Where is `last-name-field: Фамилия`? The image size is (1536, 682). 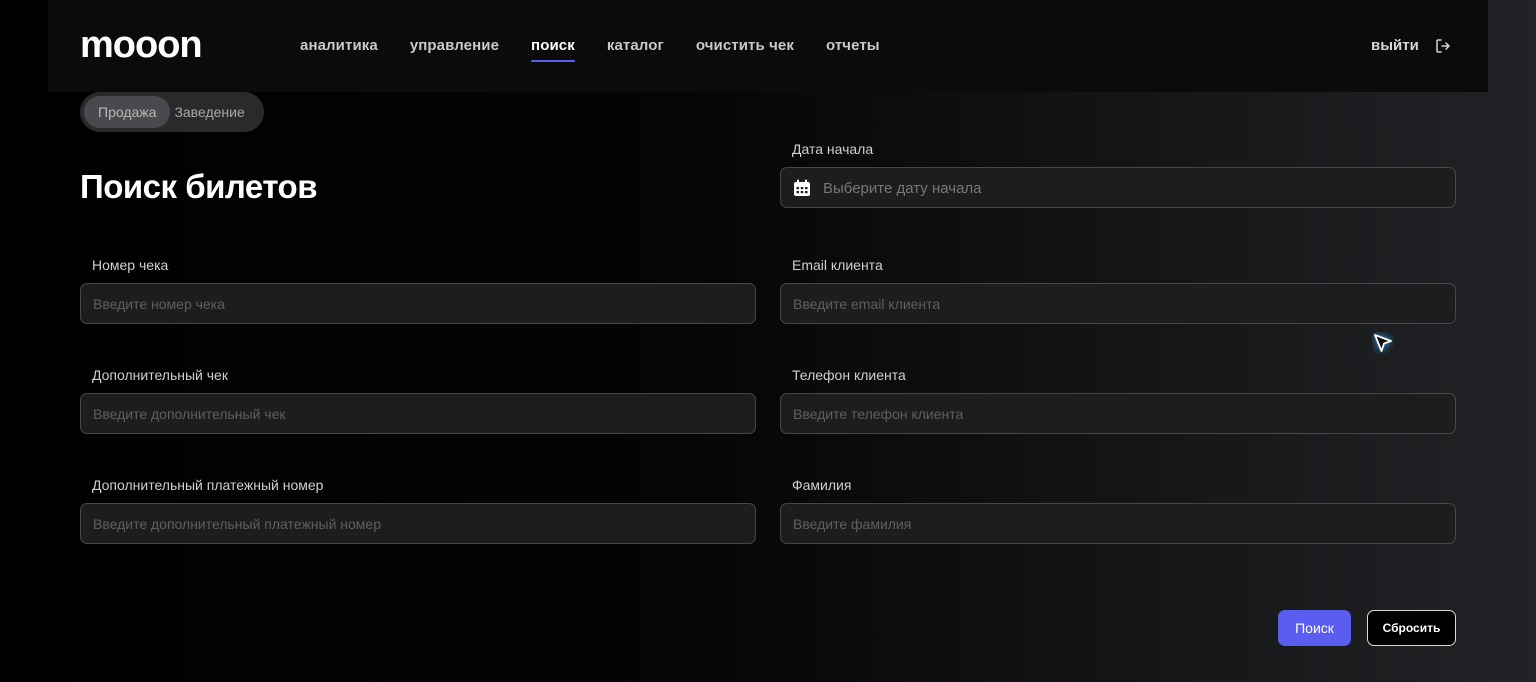
last-name-field: Фамилия is located at coordinates (1118, 510).